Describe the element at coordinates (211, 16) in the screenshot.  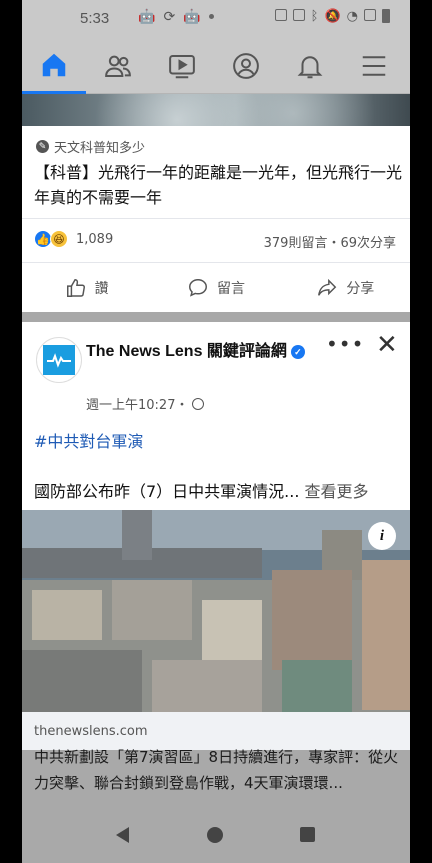
I see `more-notifications-icon` at that location.